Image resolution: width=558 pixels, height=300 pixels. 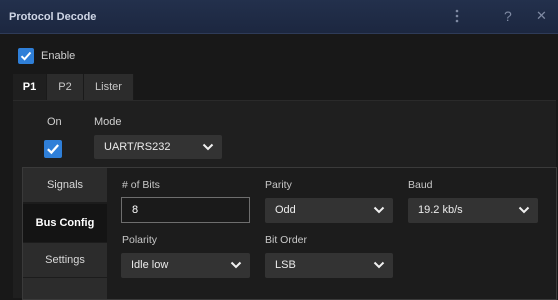 I want to click on sidebar-item-settings: Settings, so click(x=65, y=260).